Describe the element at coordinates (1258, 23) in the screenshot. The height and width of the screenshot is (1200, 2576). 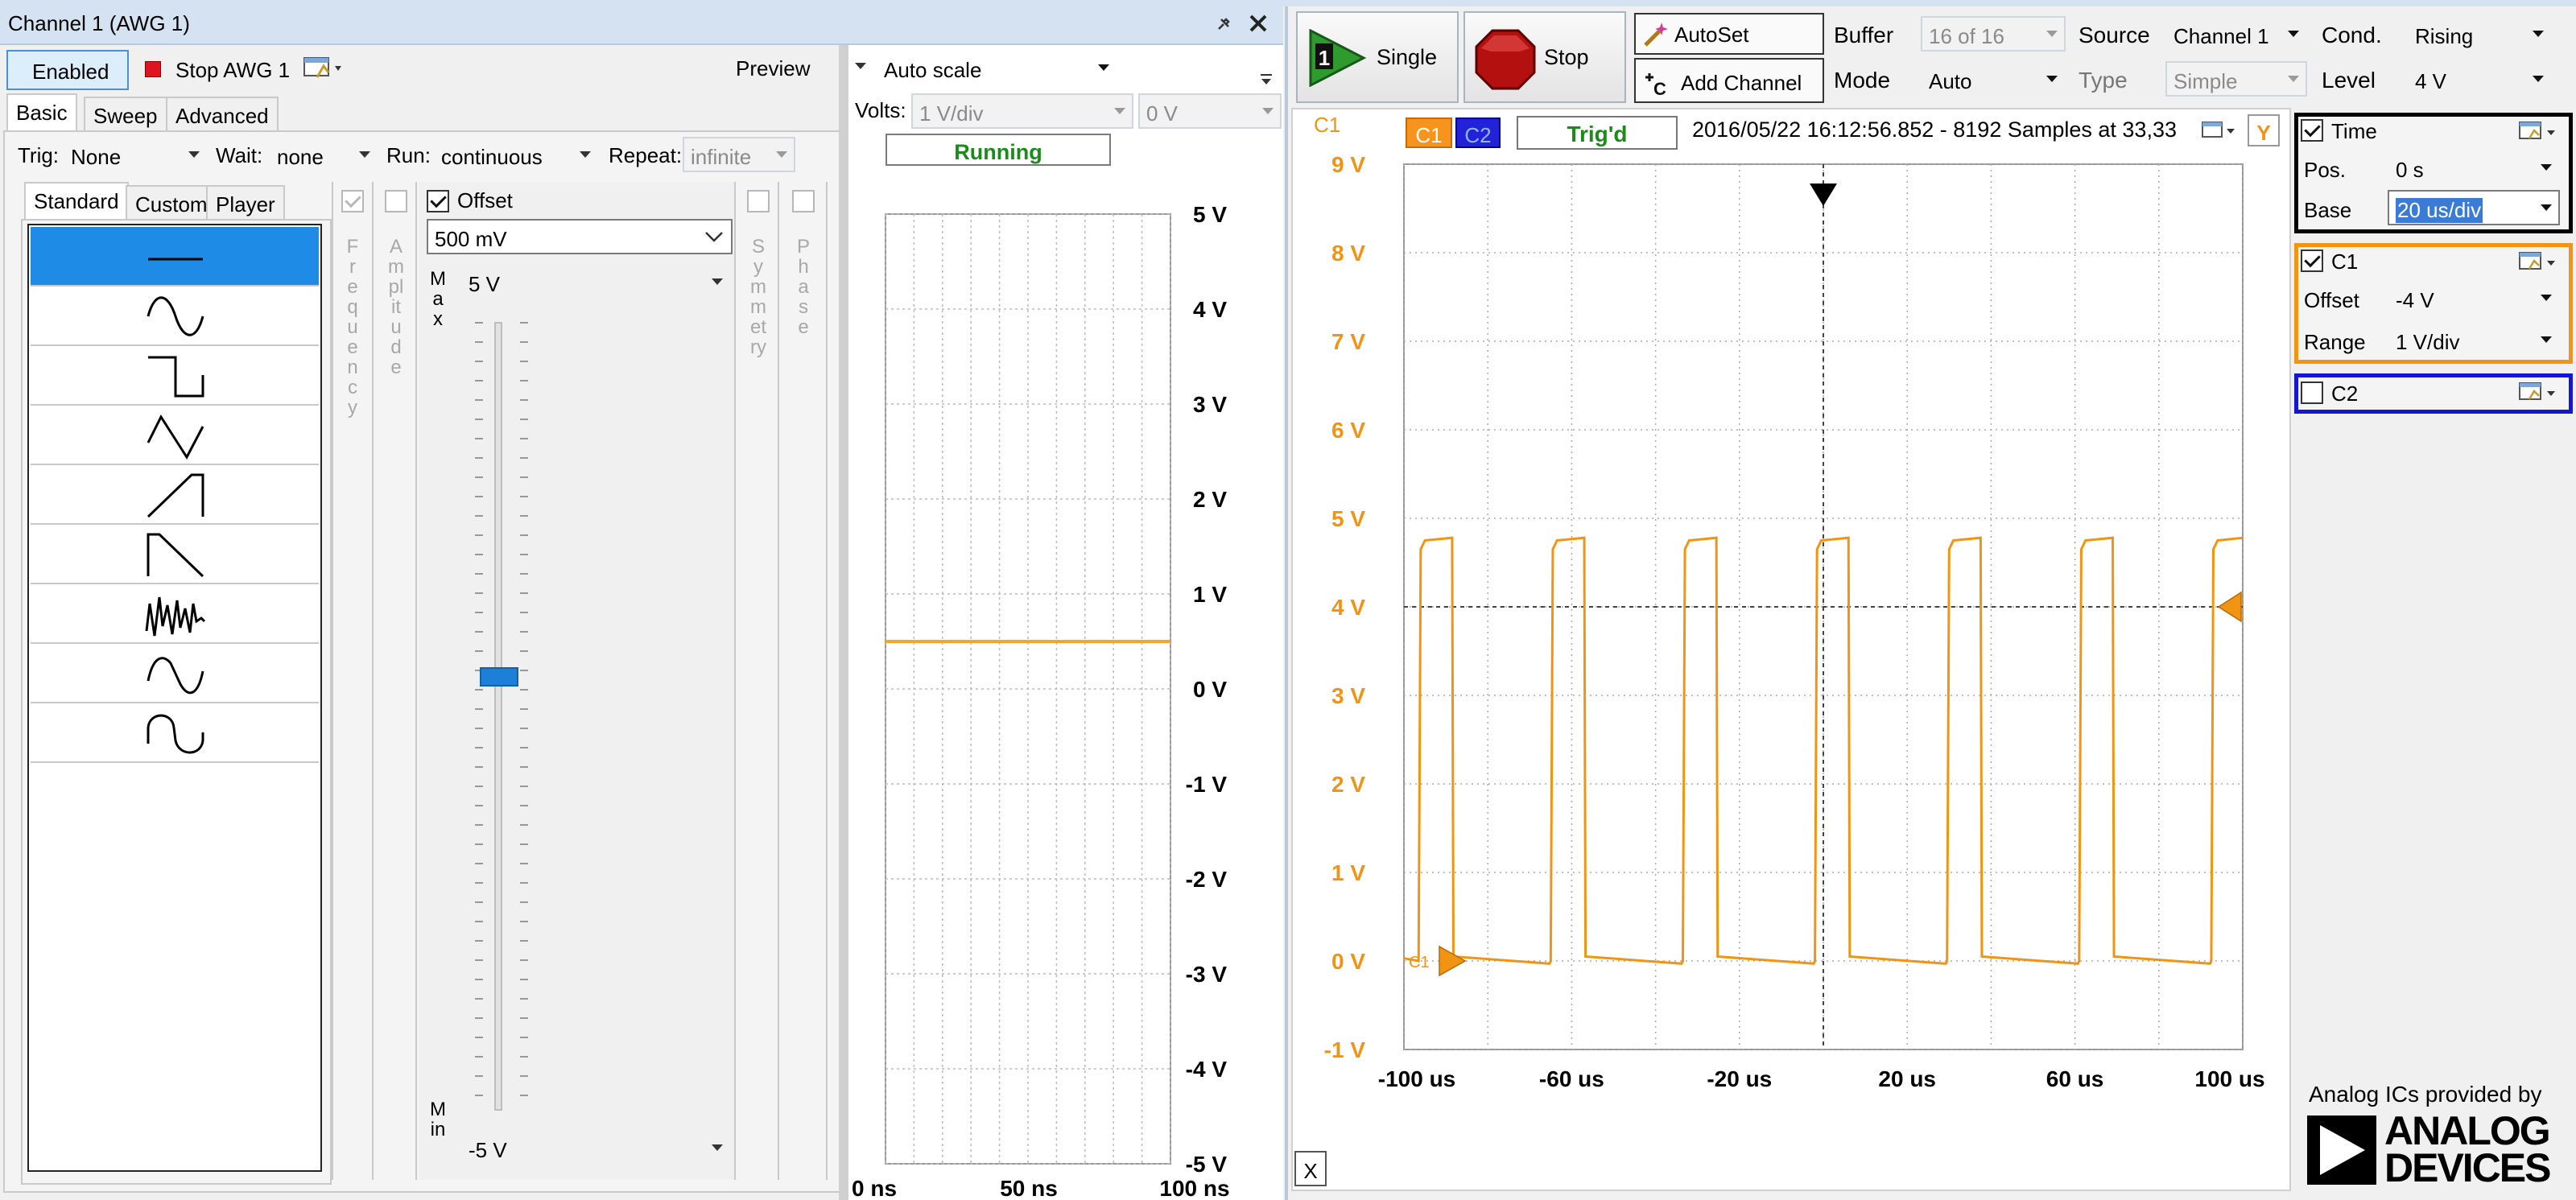
I see `close-icon` at that location.